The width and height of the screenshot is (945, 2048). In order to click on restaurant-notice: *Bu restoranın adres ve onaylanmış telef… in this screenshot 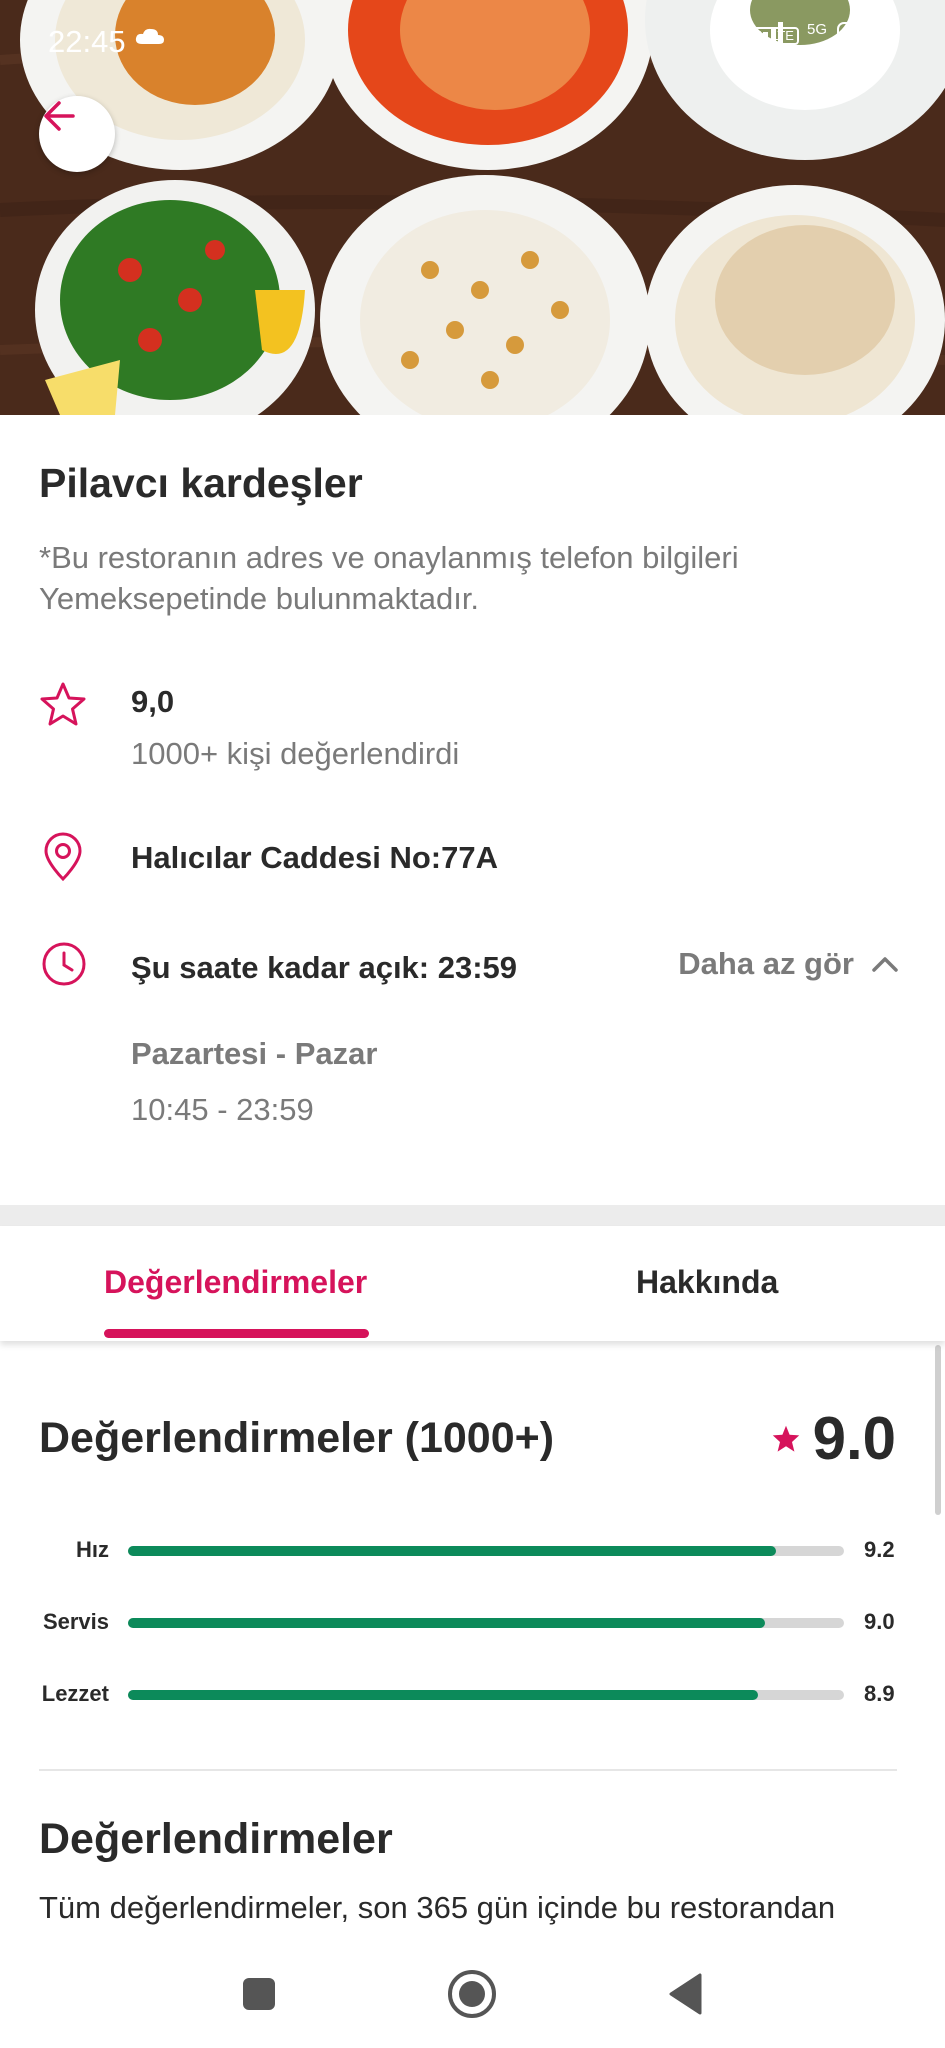, I will do `click(389, 578)`.